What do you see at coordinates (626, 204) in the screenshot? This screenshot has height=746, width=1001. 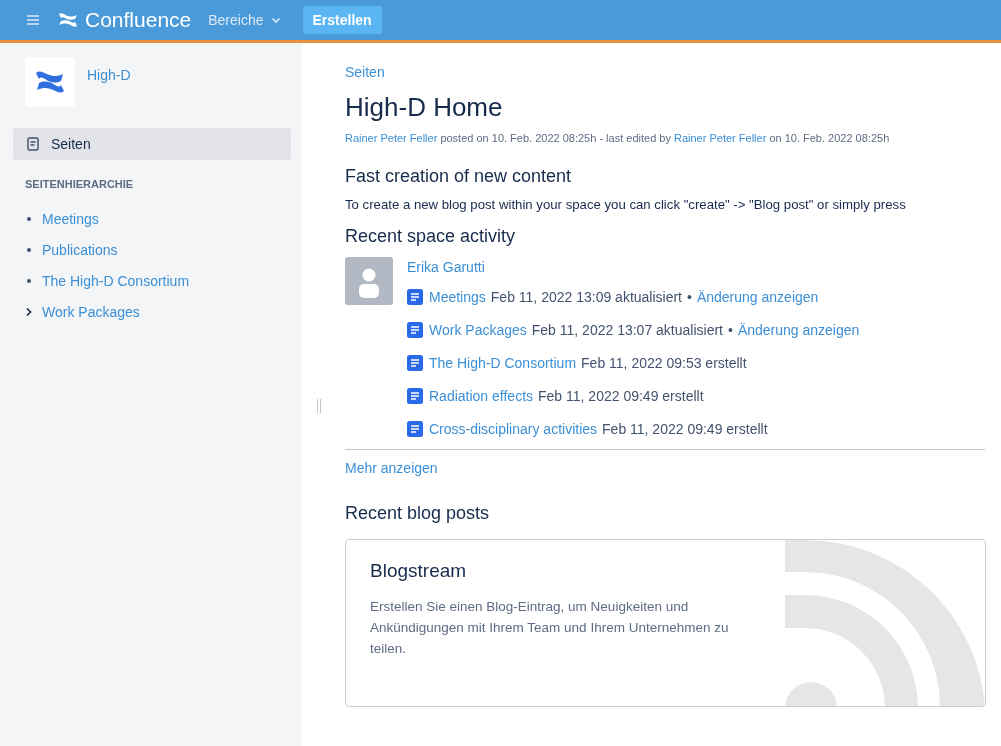 I see `paragraph: To create a new blog post within your space you can click "create" -> "Blog post" or simply press` at bounding box center [626, 204].